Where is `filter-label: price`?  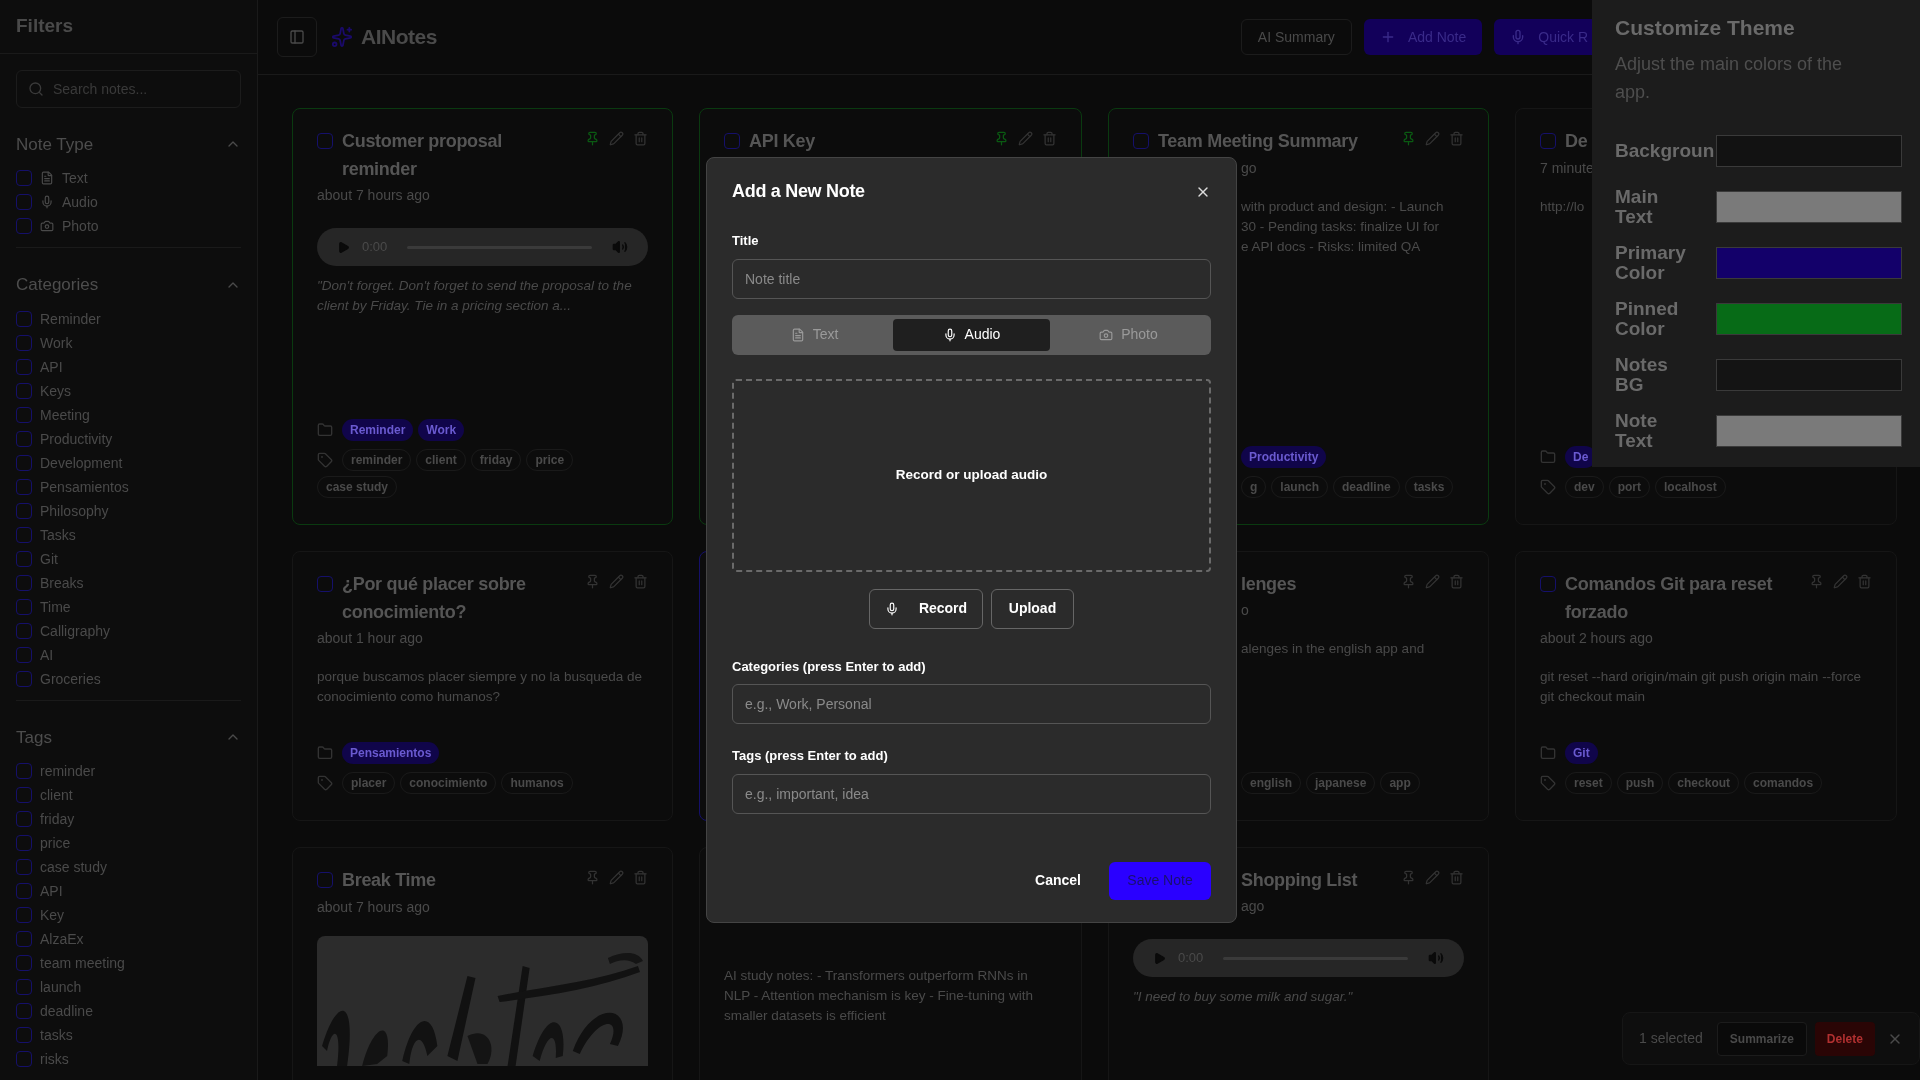
filter-label: price is located at coordinates (55, 843).